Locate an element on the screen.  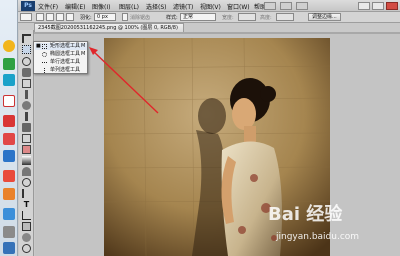
watermark-url: jingyan.baidu.com is located at coordinates (318, 237).